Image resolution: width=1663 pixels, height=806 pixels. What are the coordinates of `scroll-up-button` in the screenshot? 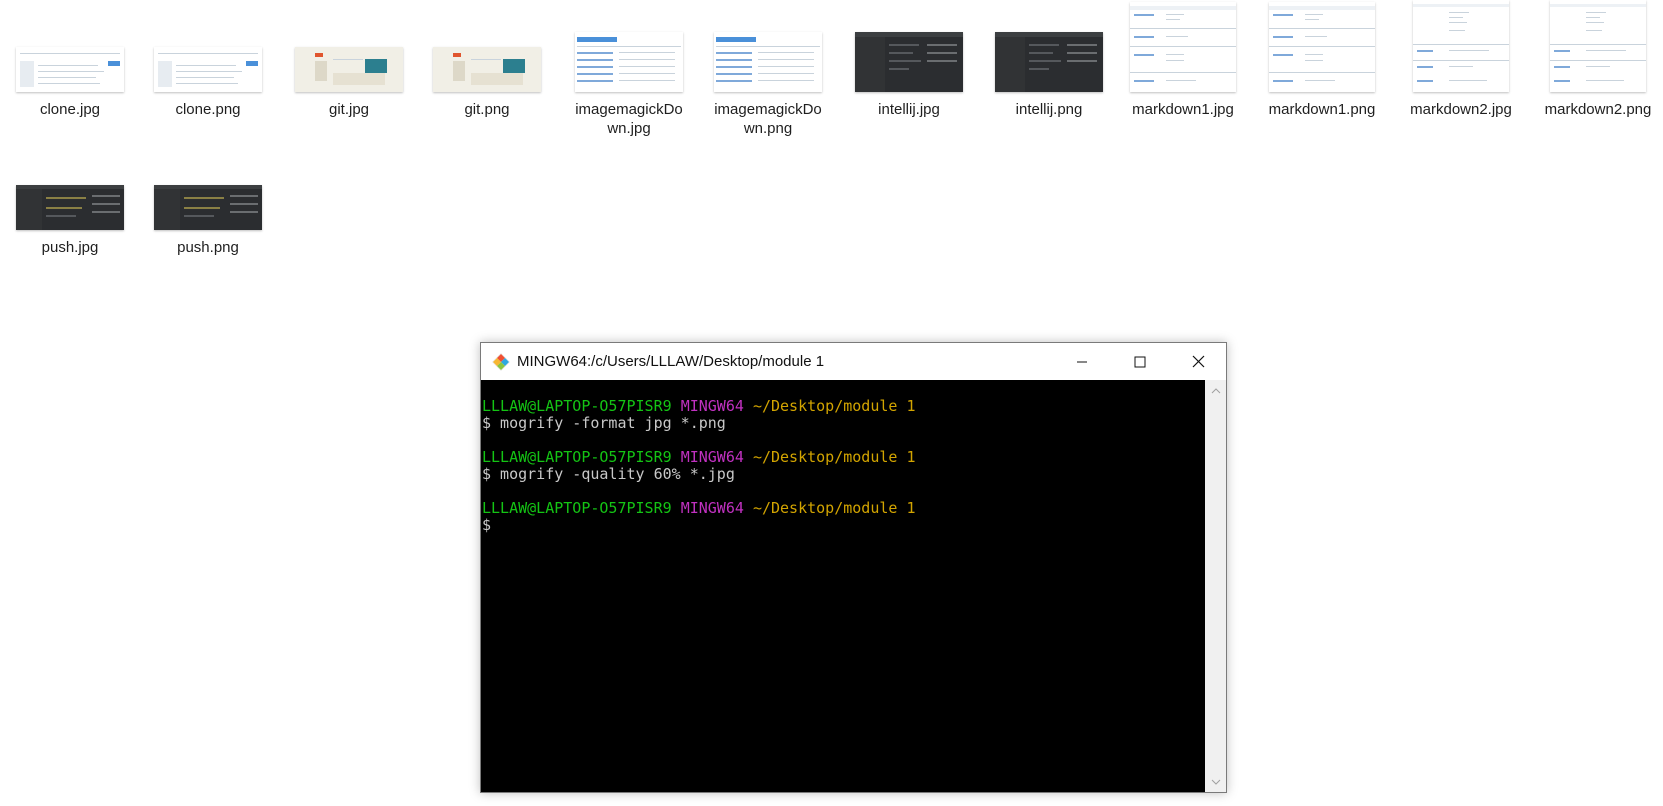 It's located at (1215, 390).